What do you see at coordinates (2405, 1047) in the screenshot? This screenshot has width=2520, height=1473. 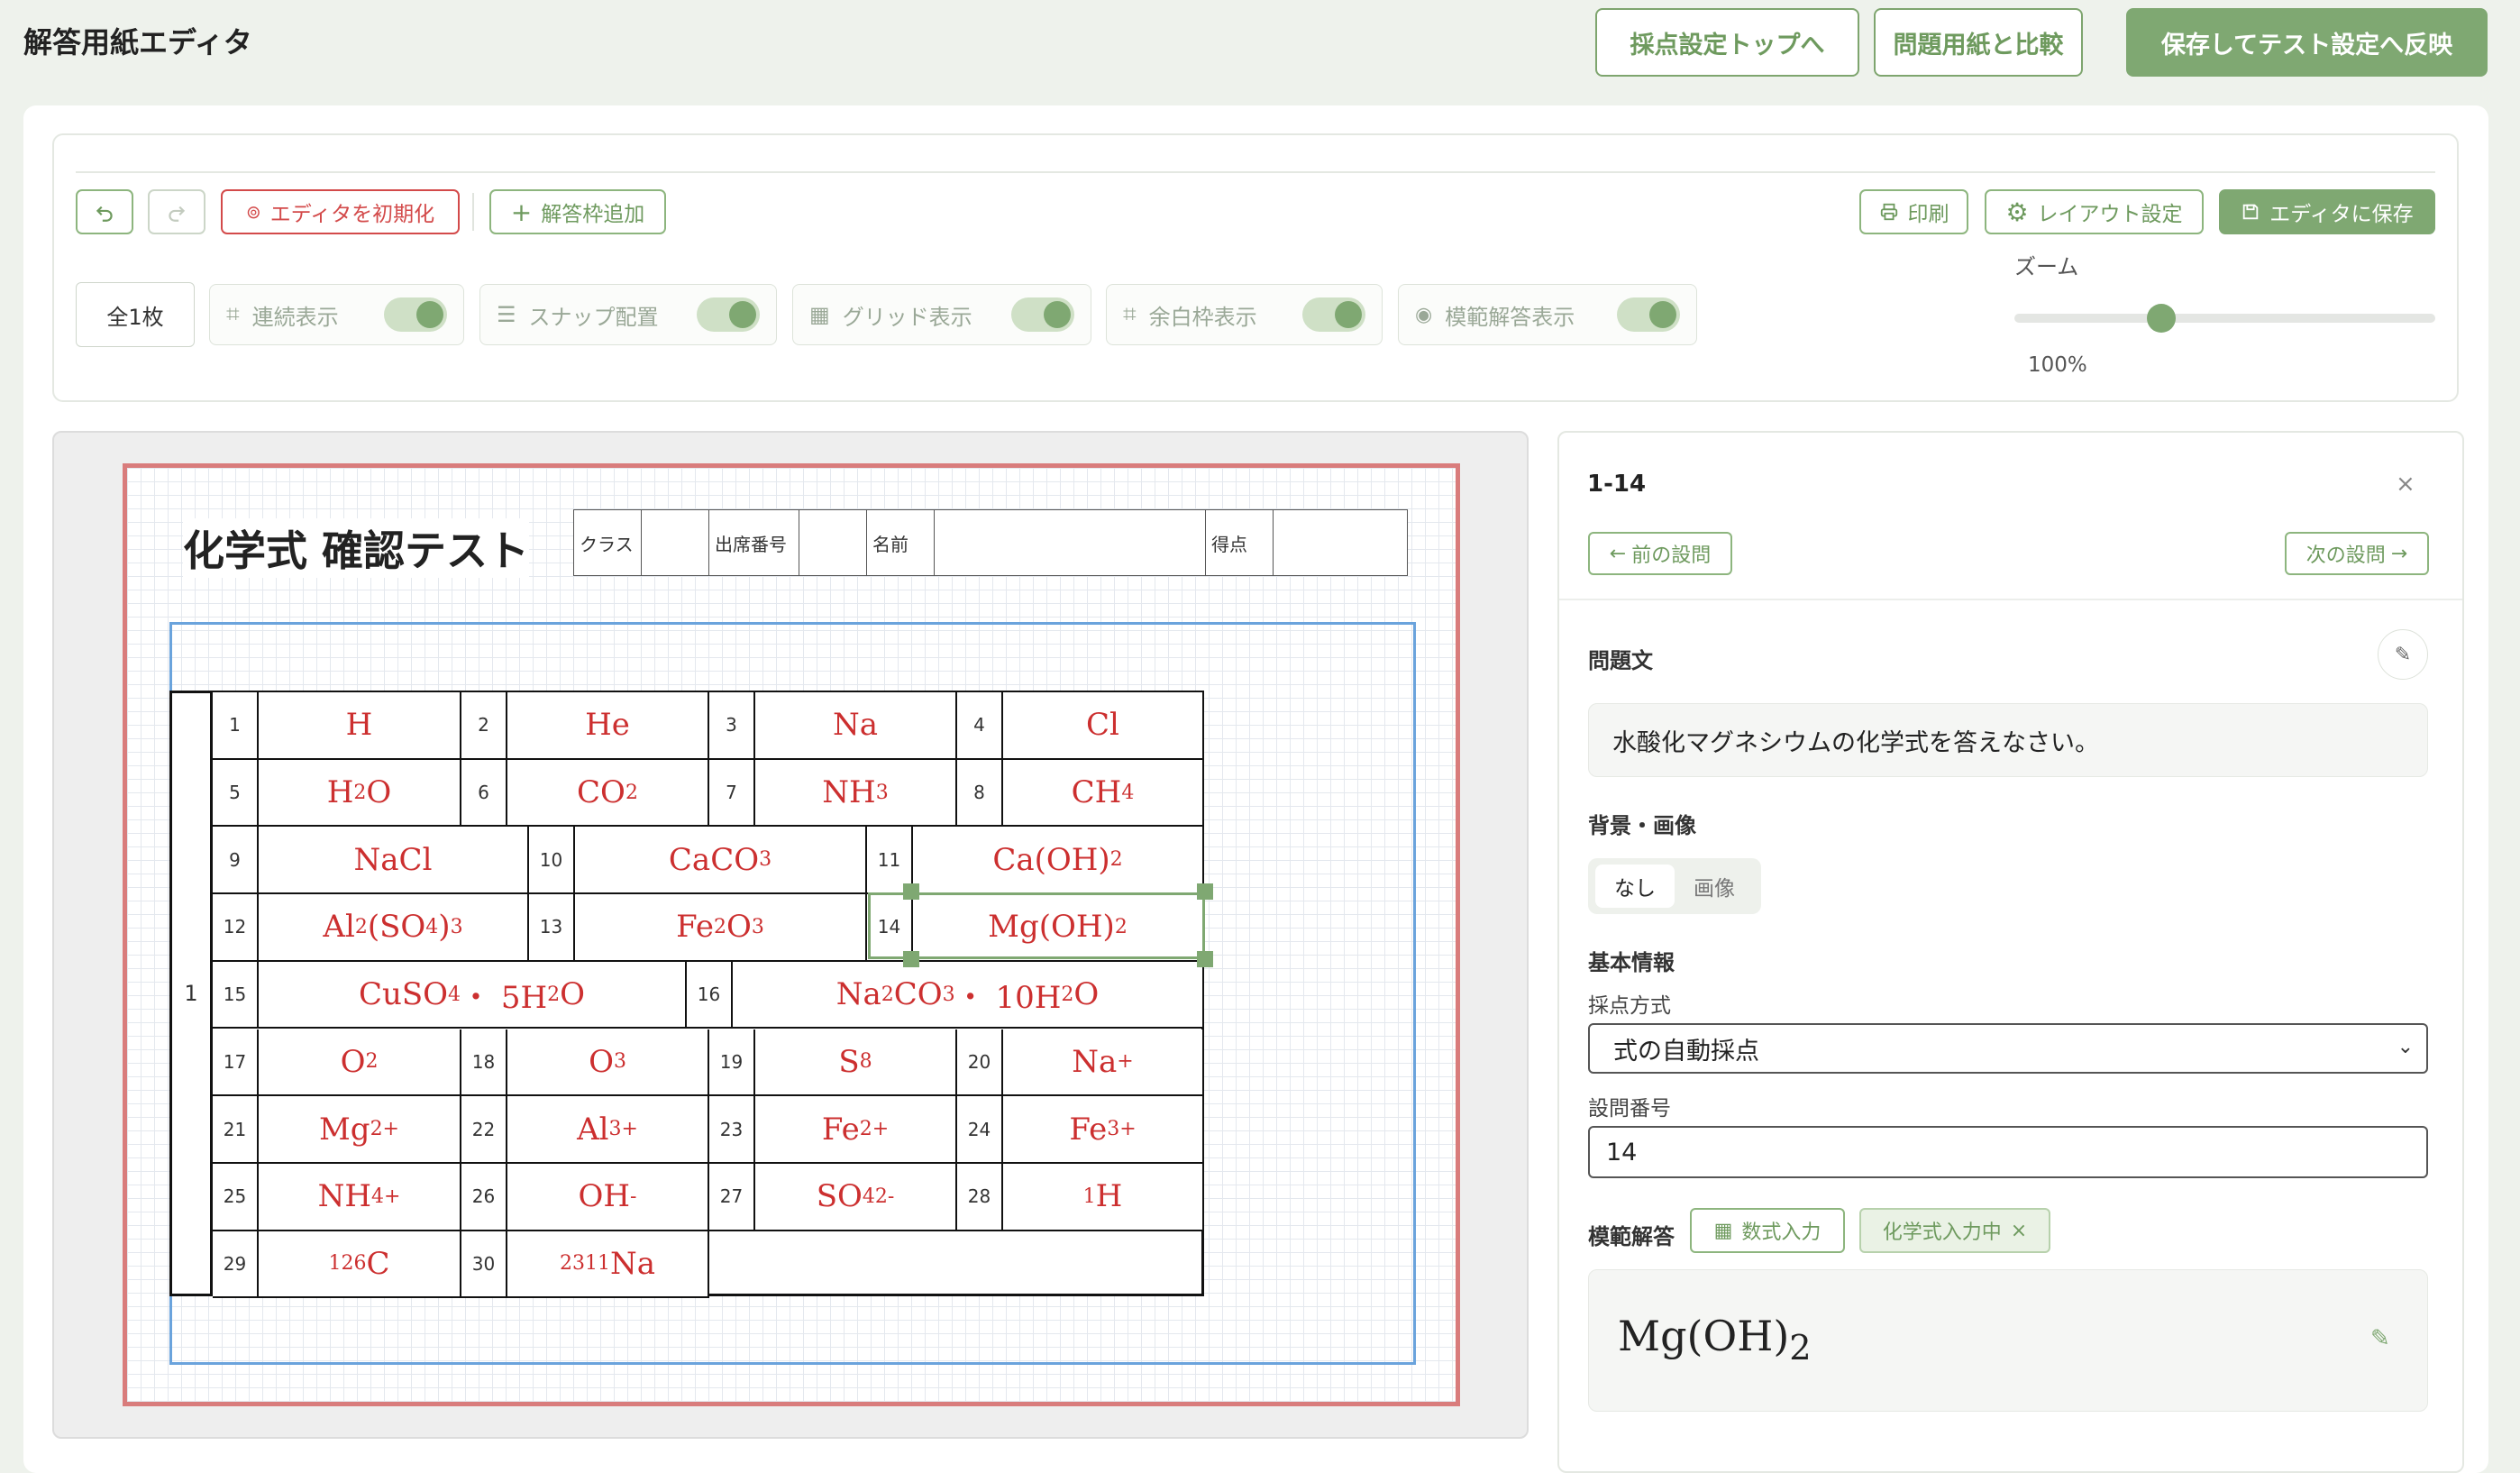 I see `chevron-down-icon: ⌄` at bounding box center [2405, 1047].